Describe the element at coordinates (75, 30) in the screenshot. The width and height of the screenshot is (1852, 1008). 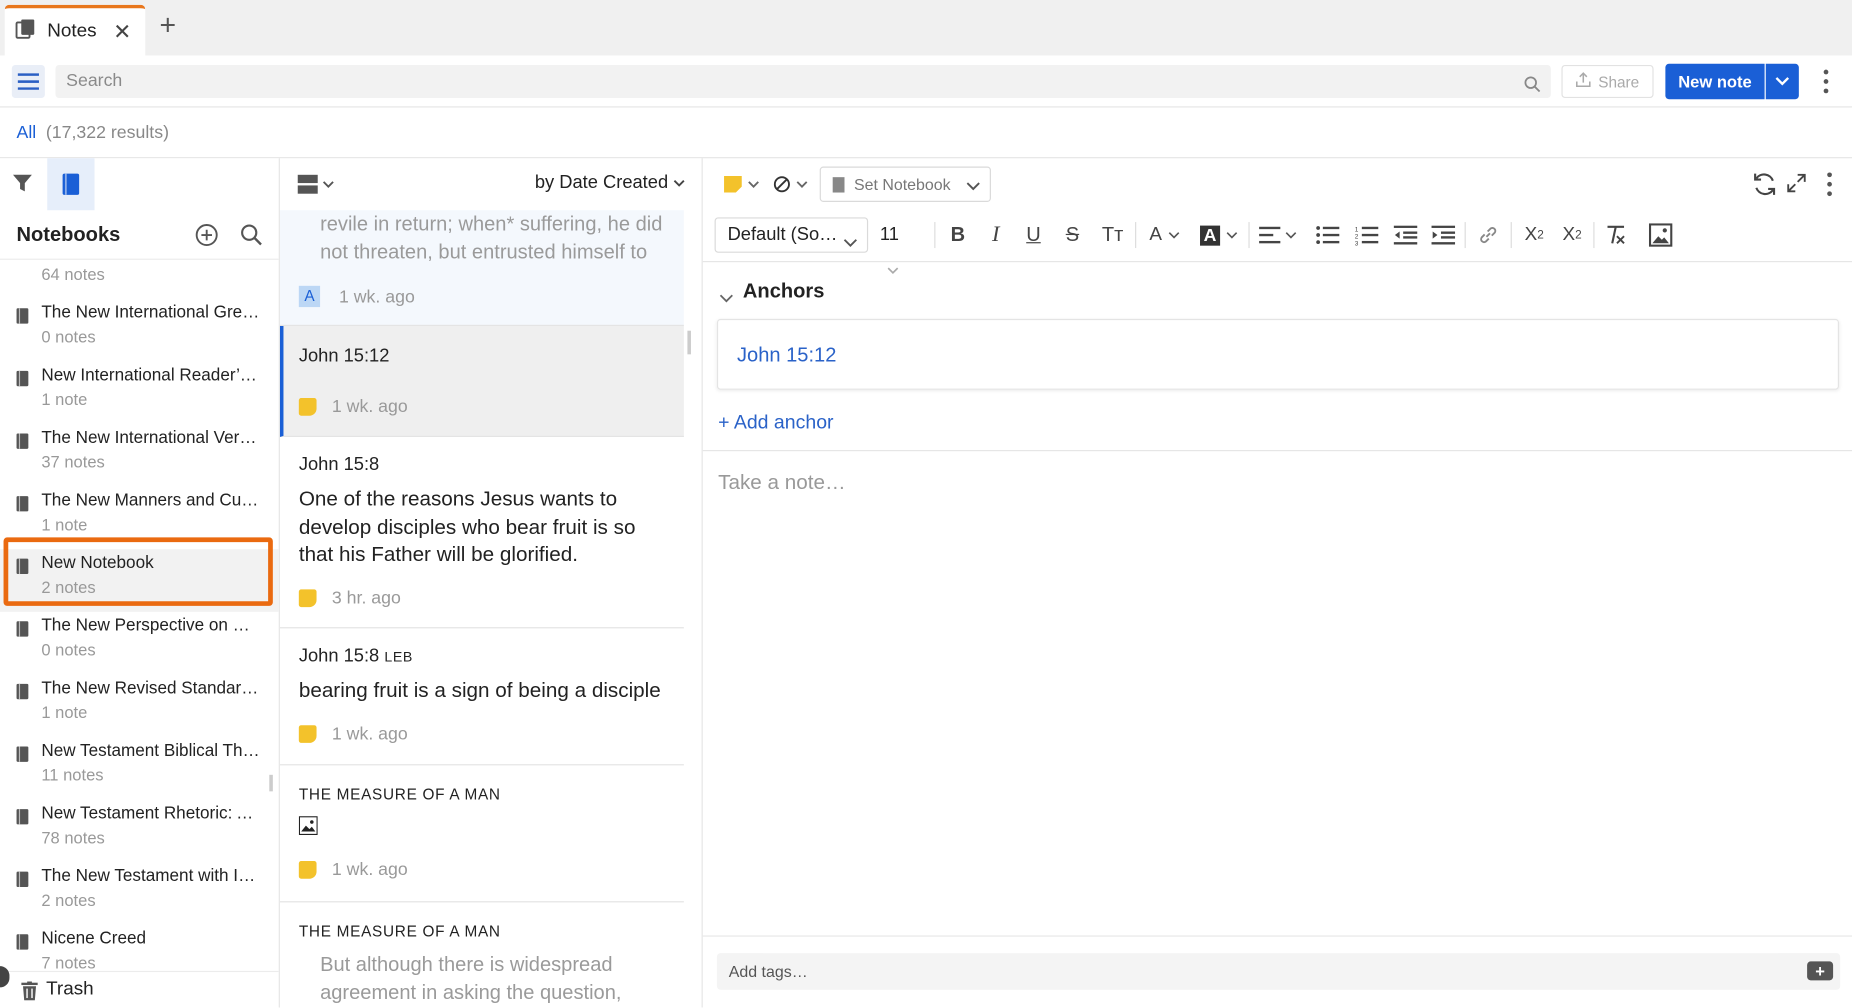
I see `tab-notes: Notes ✕` at that location.